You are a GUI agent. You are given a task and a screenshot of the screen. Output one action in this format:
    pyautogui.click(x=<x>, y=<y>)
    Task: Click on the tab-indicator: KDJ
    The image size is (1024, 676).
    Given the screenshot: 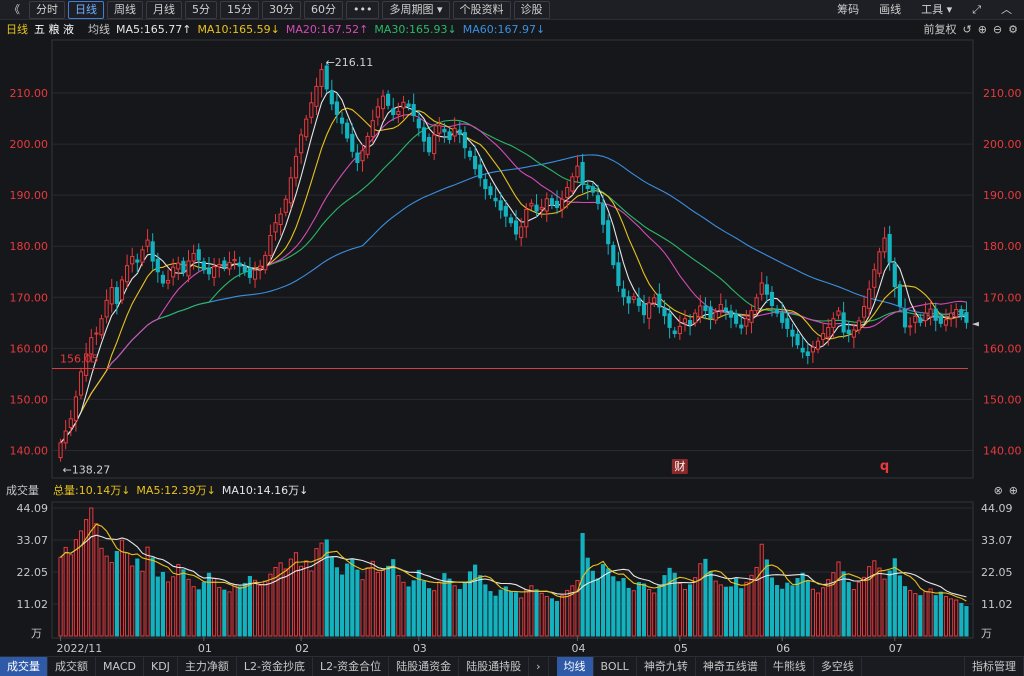 What is the action you would take?
    pyautogui.click(x=161, y=666)
    